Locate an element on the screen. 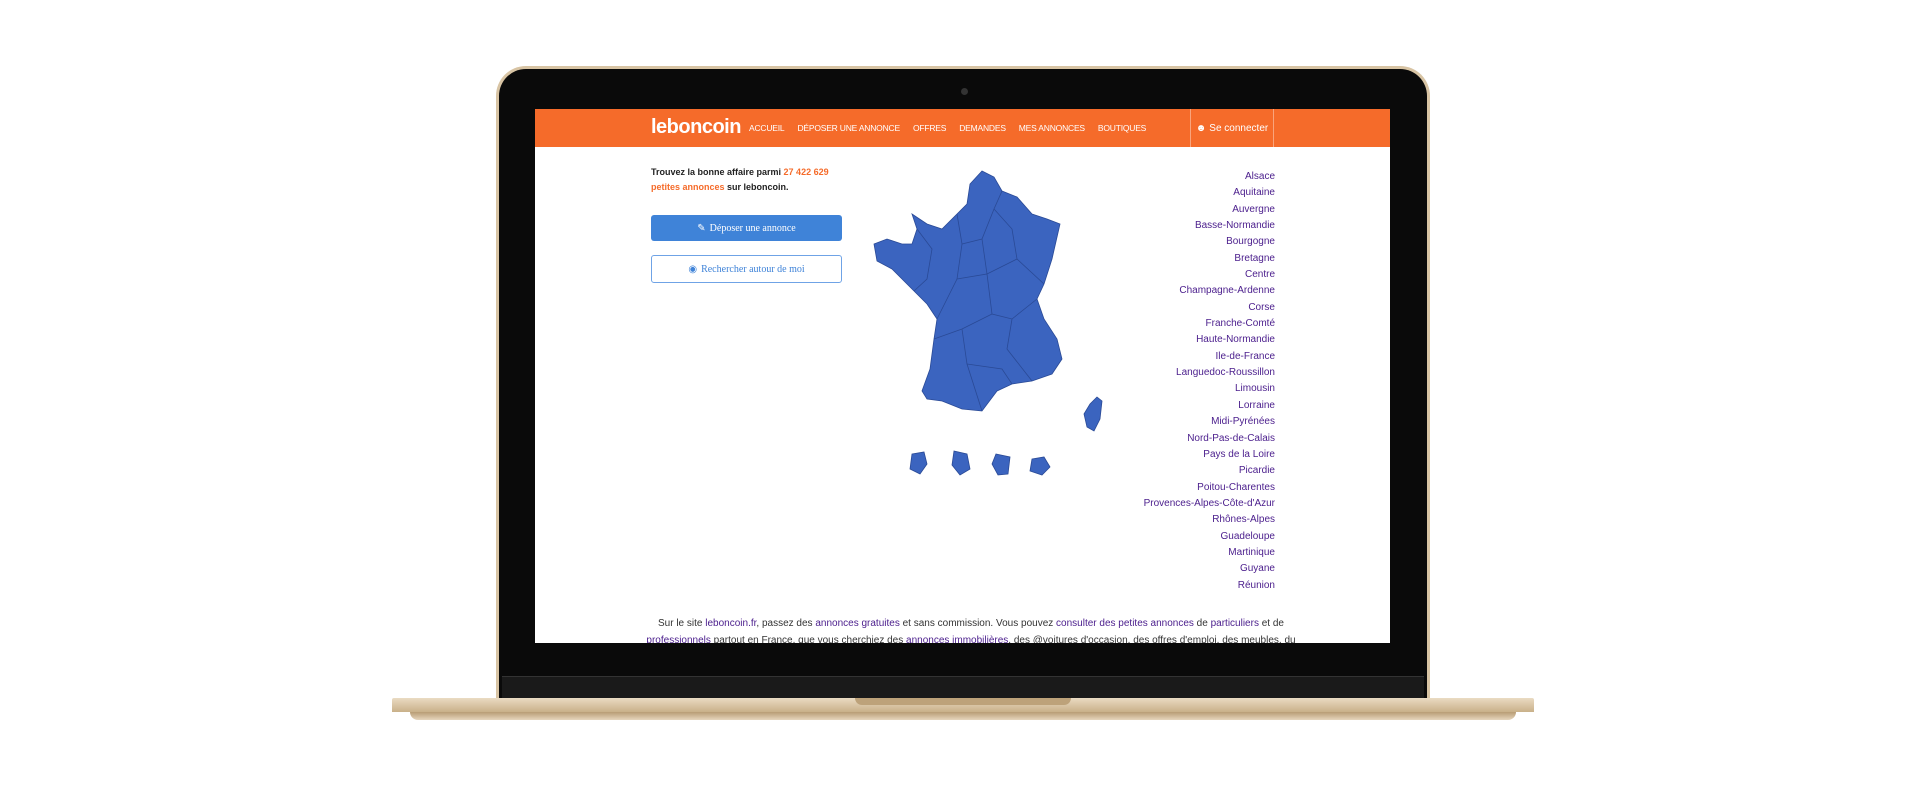 The image size is (1920, 786). nav-accueil: ACCUEIL is located at coordinates (767, 128).